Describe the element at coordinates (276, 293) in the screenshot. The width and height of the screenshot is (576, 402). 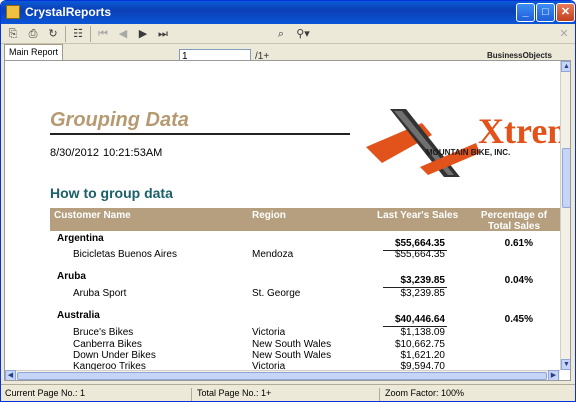
I see `region: St. George` at that location.